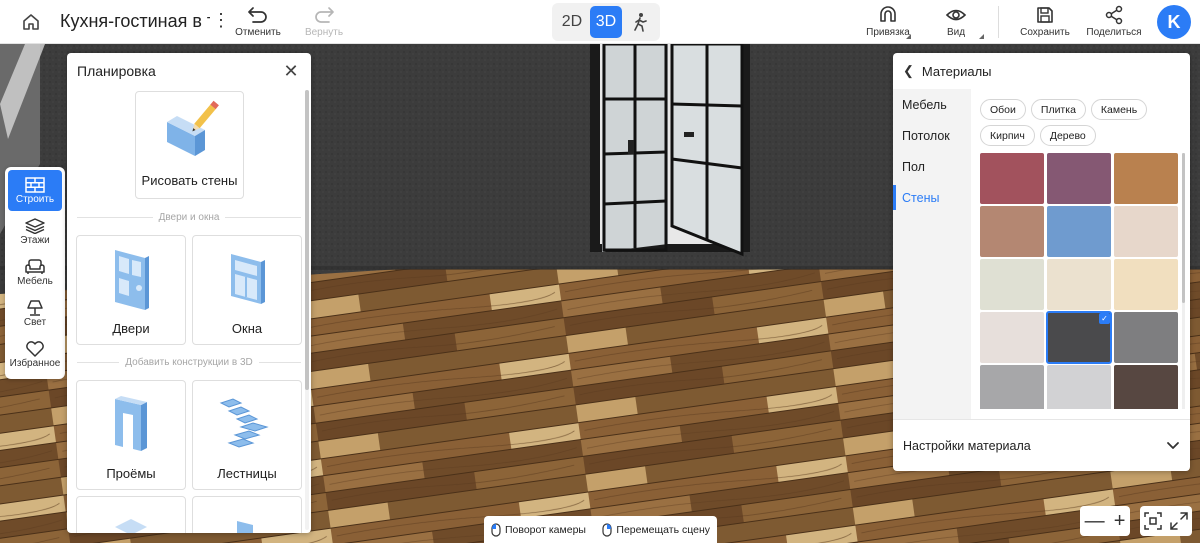 This screenshot has width=1200, height=543. What do you see at coordinates (131, 328) in the screenshot?
I see `doors-label: Двери` at bounding box center [131, 328].